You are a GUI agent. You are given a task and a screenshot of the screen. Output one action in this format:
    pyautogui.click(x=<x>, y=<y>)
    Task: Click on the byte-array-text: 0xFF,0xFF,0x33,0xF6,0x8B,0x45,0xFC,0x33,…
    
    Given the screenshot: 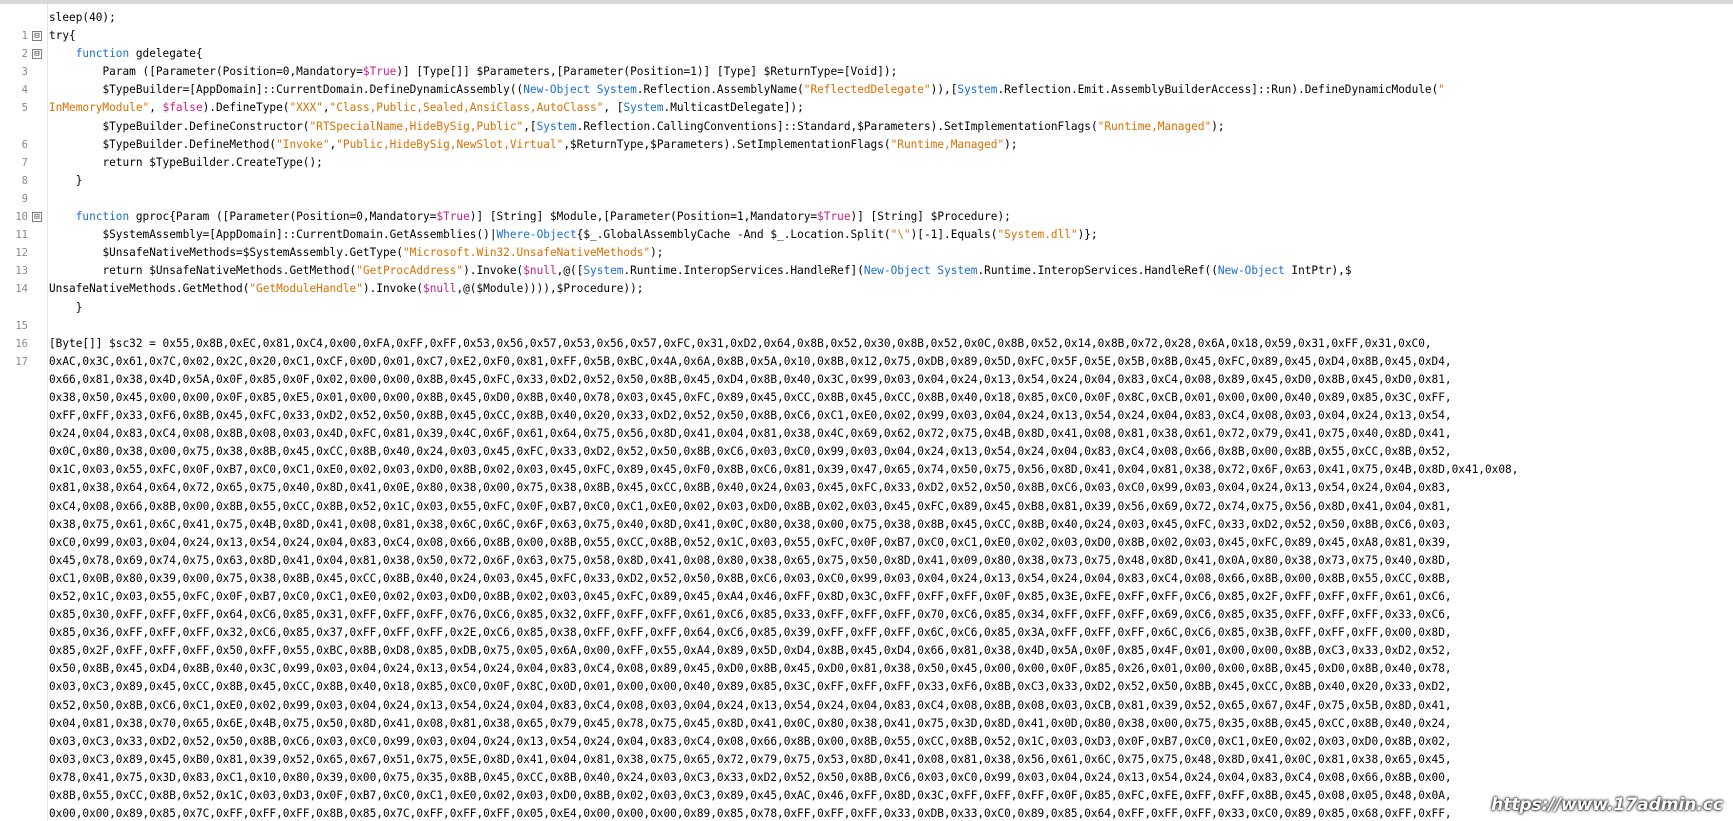 What is the action you would take?
    pyautogui.click(x=750, y=416)
    